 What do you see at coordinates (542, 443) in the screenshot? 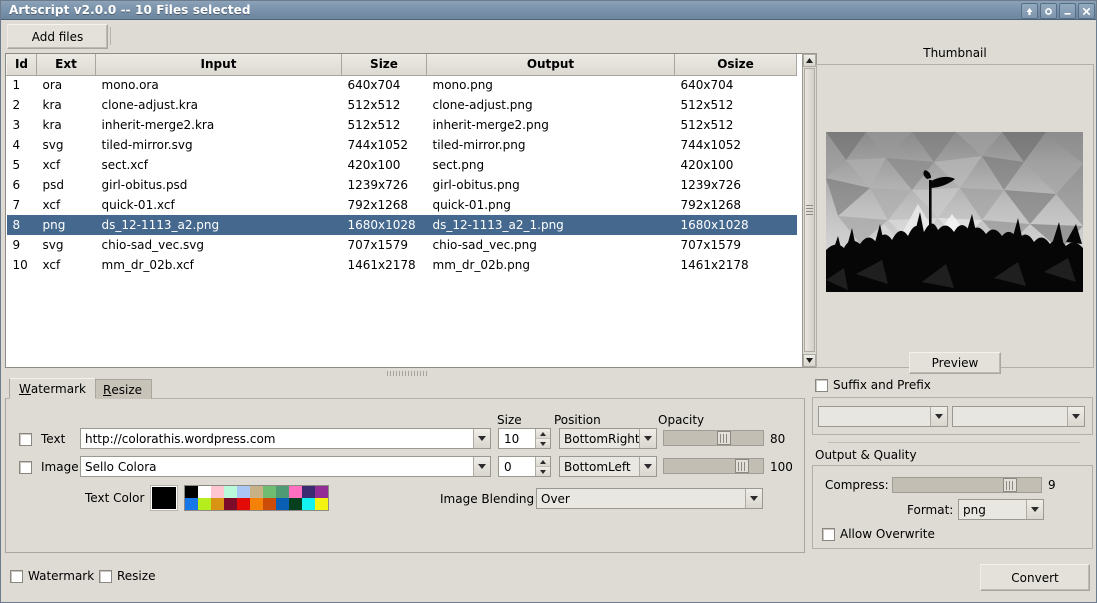
I see `text-size-down-icon` at bounding box center [542, 443].